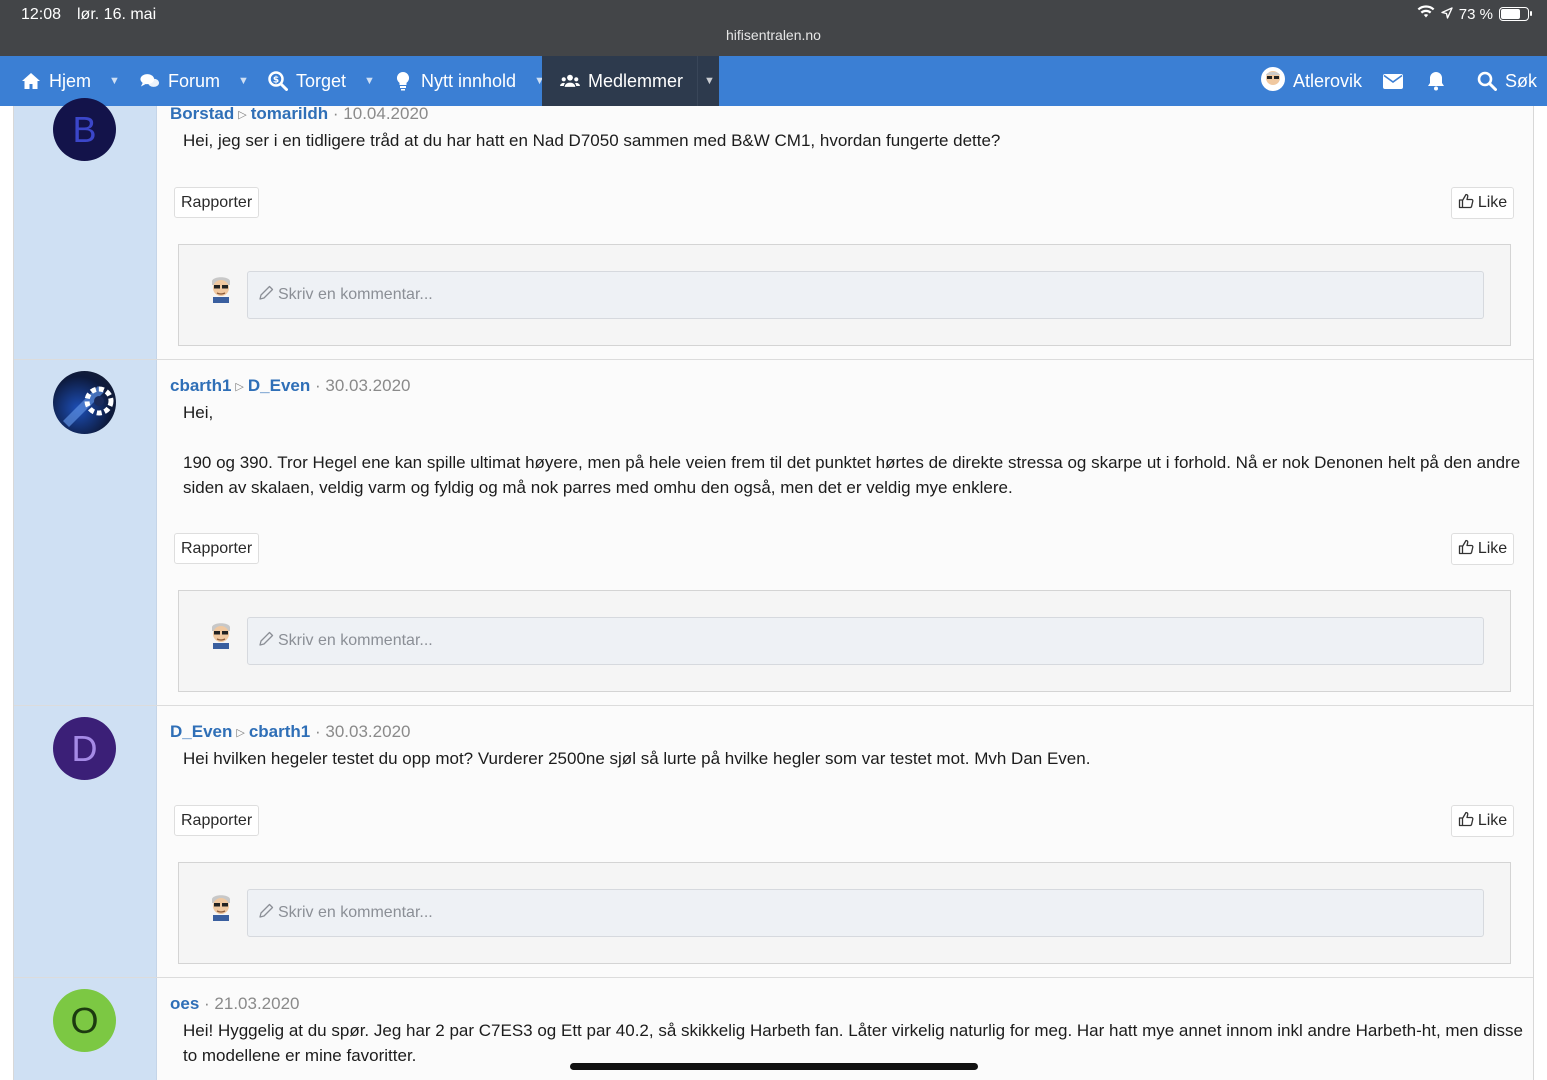 The image size is (1547, 1080). What do you see at coordinates (385, 113) in the screenshot?
I see `post-date: 10.04.2020` at bounding box center [385, 113].